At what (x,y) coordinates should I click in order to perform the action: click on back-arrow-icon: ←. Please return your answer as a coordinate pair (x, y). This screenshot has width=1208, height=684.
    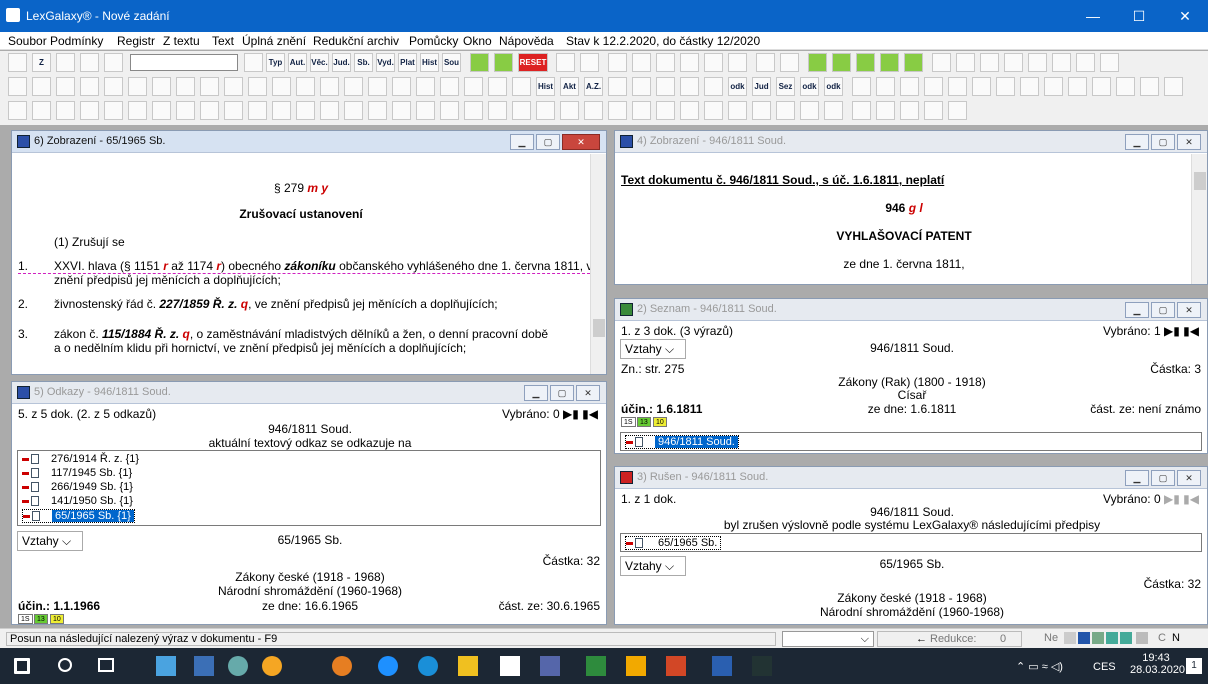
    Looking at the image, I should click on (921, 639).